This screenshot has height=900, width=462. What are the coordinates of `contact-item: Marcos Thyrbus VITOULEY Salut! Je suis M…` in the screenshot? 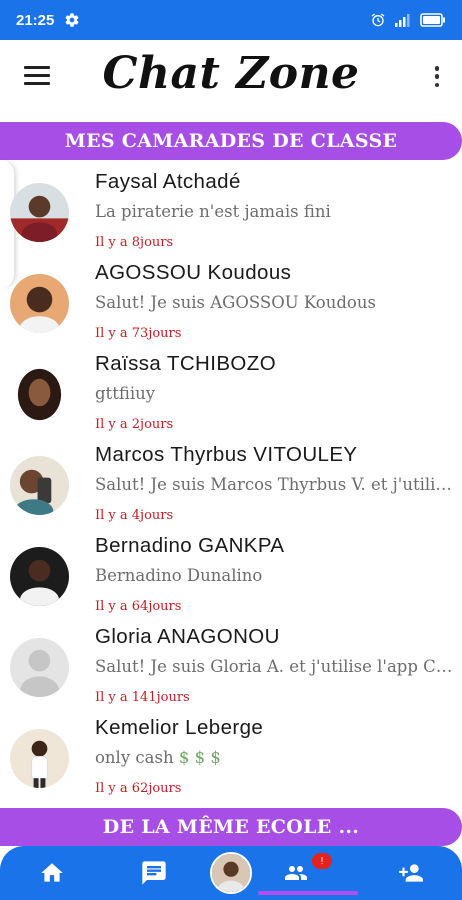 It's located at (231, 486).